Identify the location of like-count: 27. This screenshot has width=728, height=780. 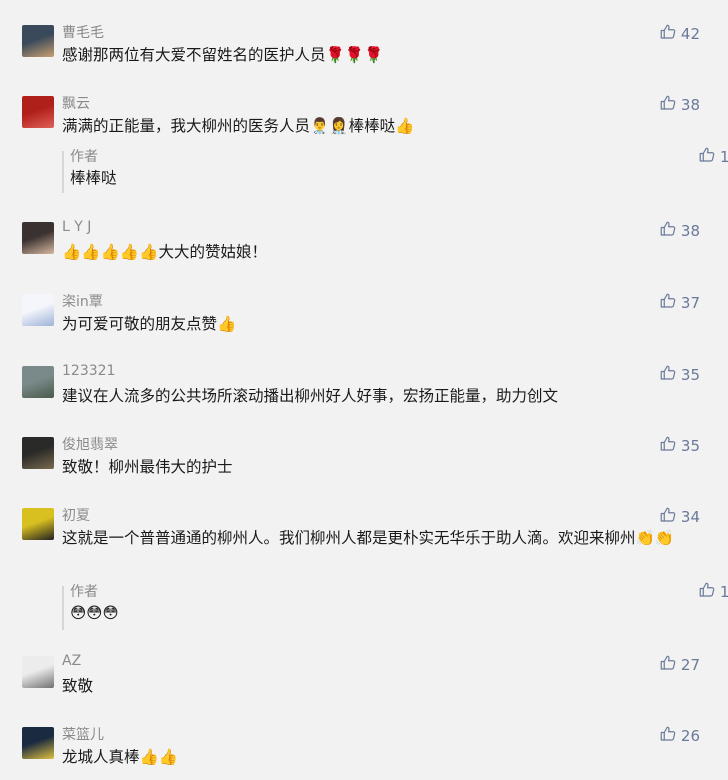
(690, 665).